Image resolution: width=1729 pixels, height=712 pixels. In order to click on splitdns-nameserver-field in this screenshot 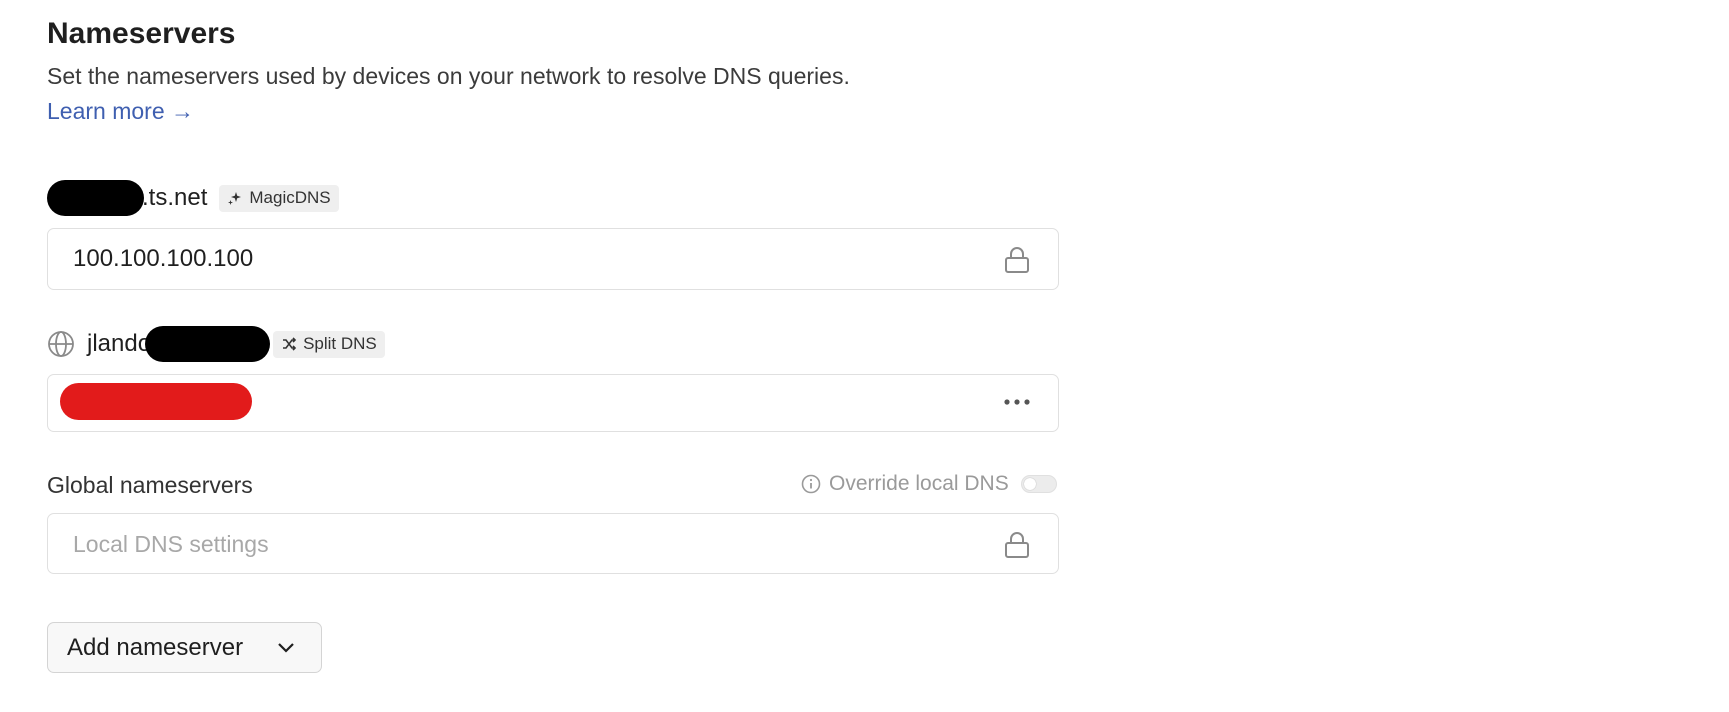, I will do `click(553, 403)`.